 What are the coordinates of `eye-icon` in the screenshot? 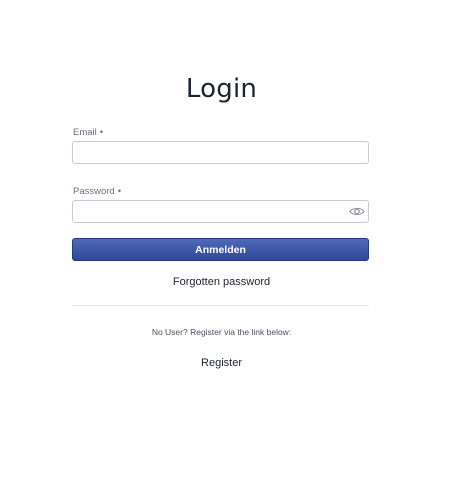 It's located at (357, 211).